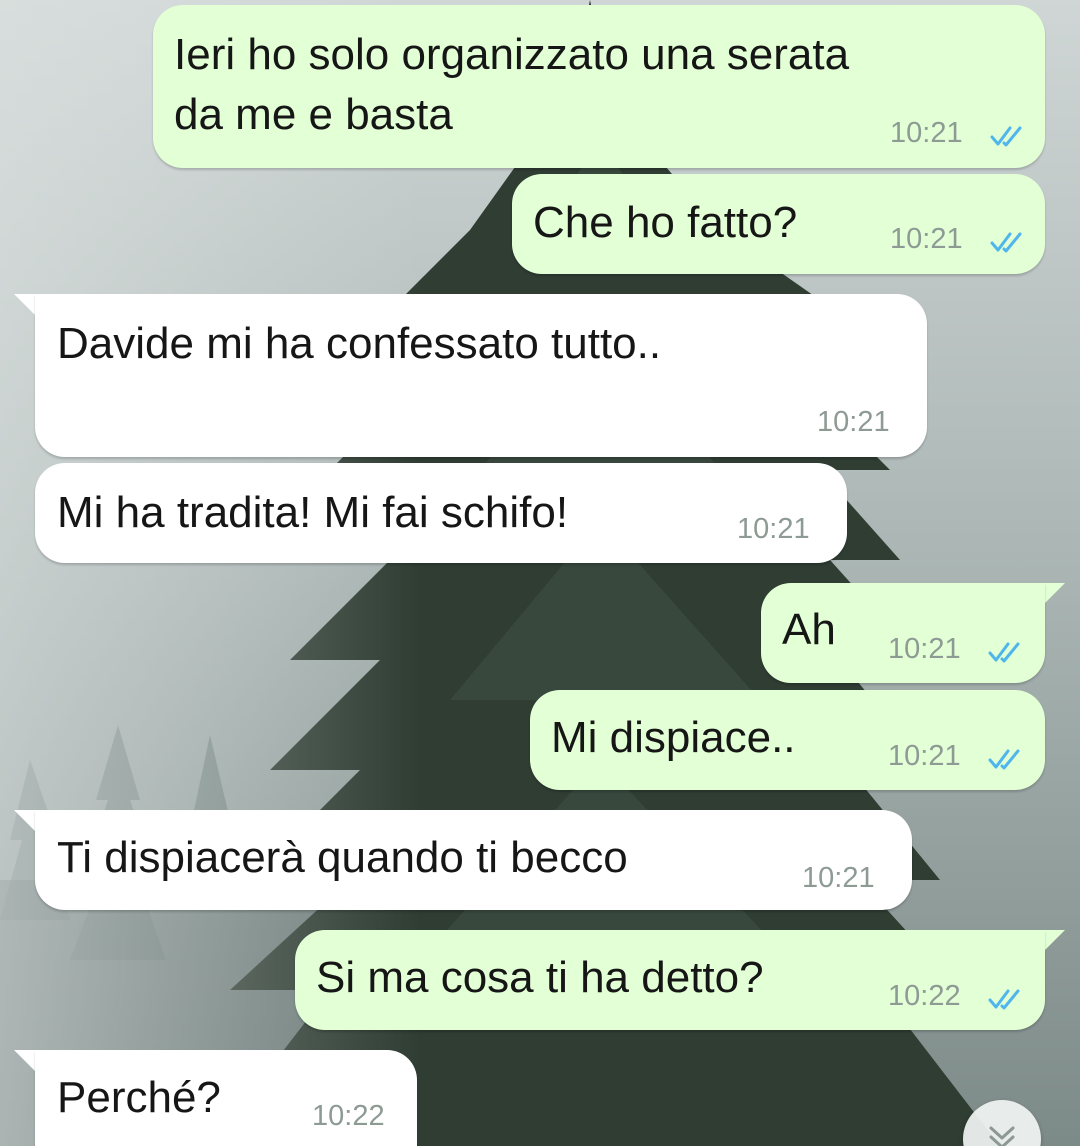  I want to click on message-text: Davide mi ha confessato tutto.., so click(359, 343).